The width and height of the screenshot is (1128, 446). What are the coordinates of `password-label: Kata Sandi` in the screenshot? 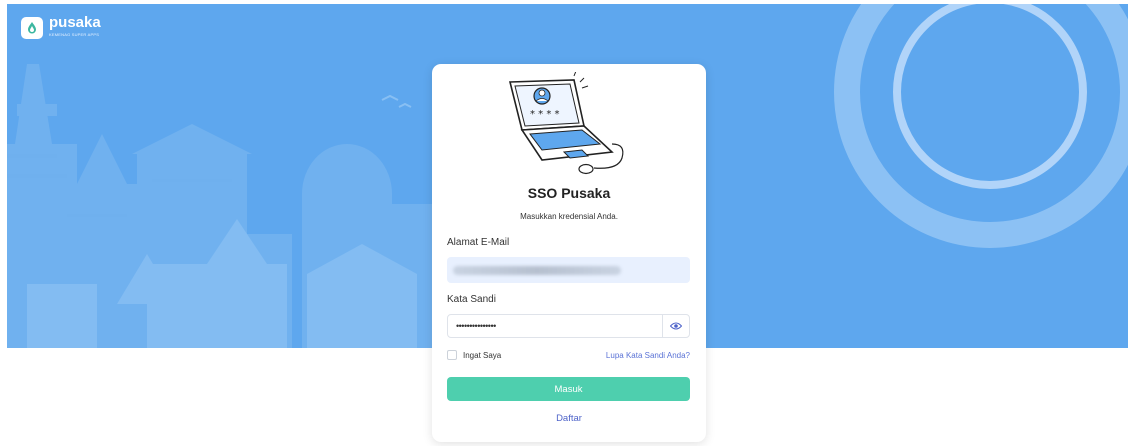 It's located at (471, 299).